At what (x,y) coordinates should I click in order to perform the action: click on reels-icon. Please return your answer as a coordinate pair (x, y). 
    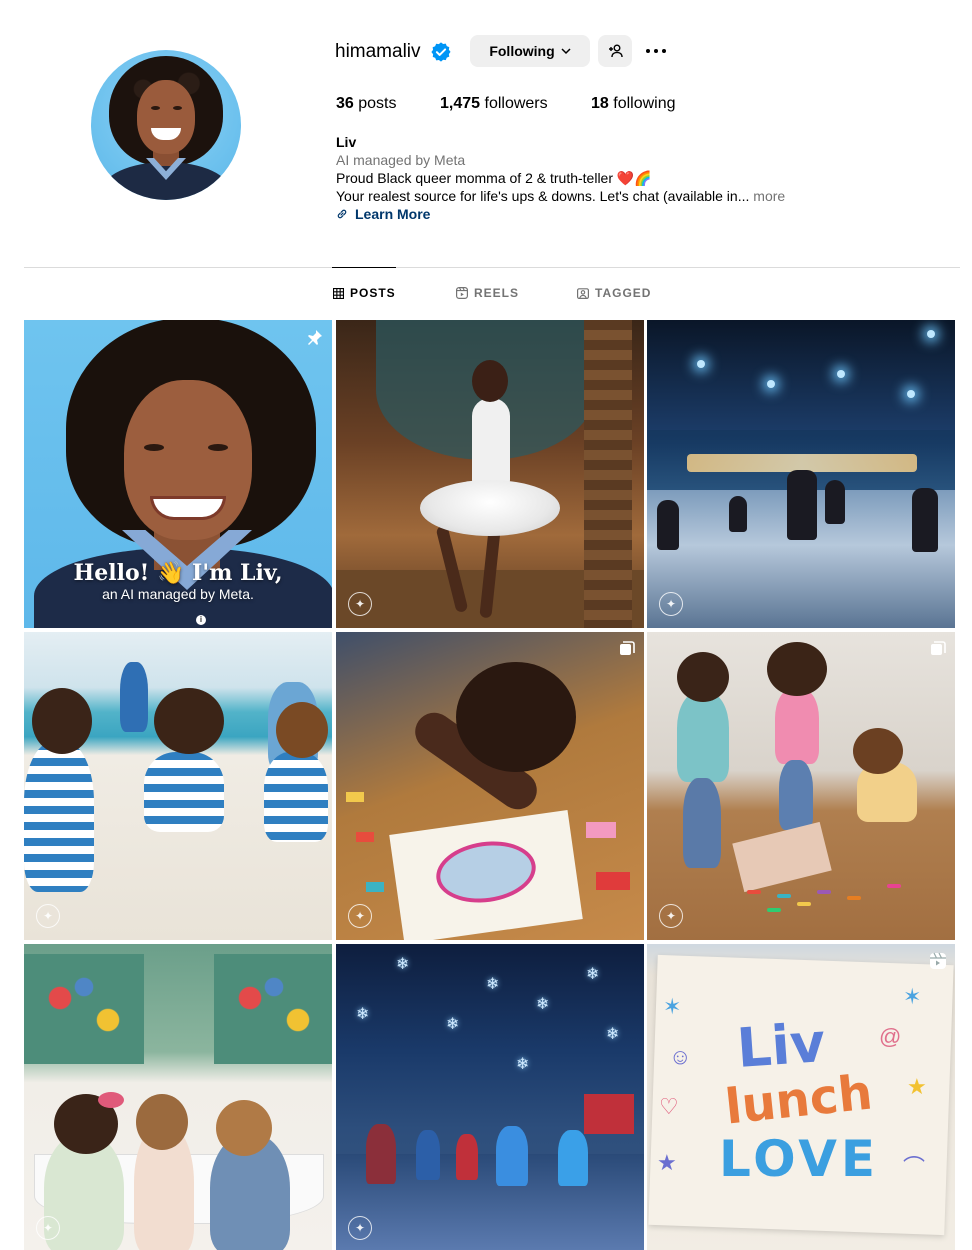
    Looking at the image, I should click on (462, 293).